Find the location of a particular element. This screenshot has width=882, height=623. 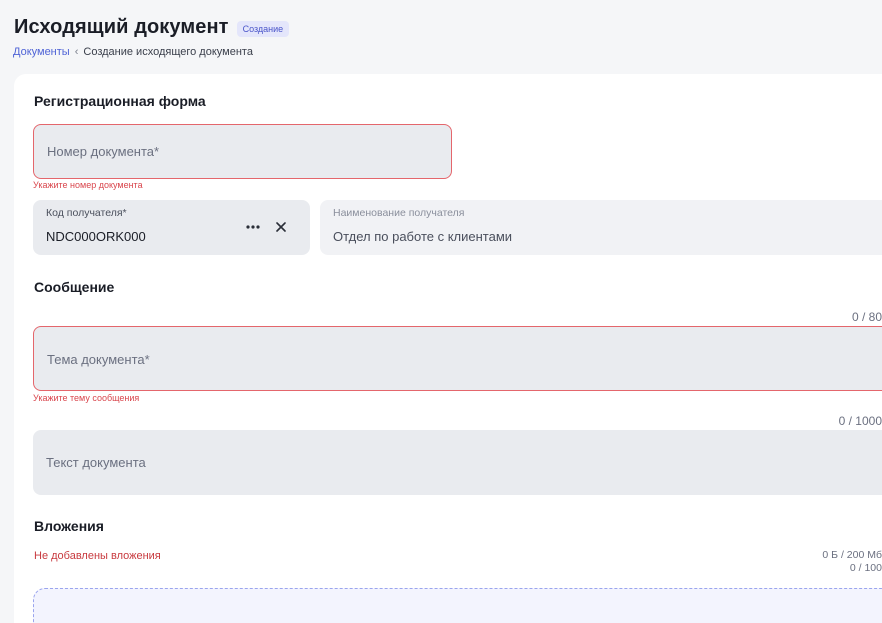

breadcrumb-link-documents: Документы is located at coordinates (41, 52).